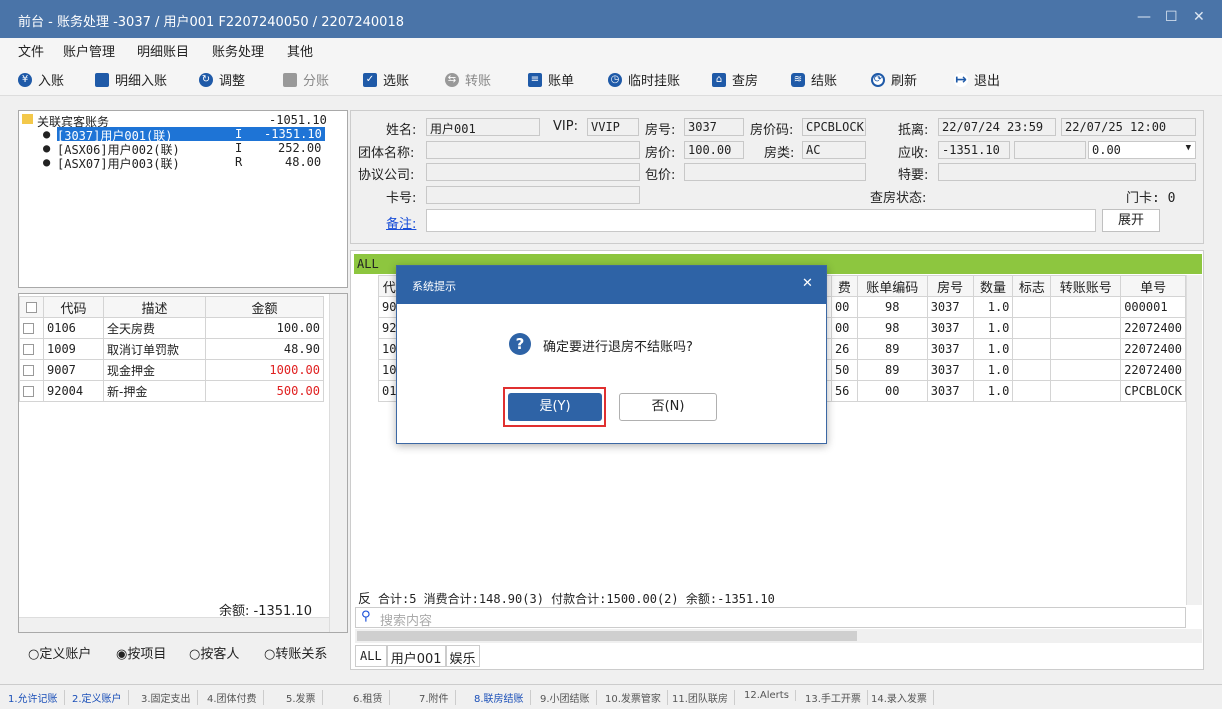  I want to click on special-request-field, so click(1067, 172).